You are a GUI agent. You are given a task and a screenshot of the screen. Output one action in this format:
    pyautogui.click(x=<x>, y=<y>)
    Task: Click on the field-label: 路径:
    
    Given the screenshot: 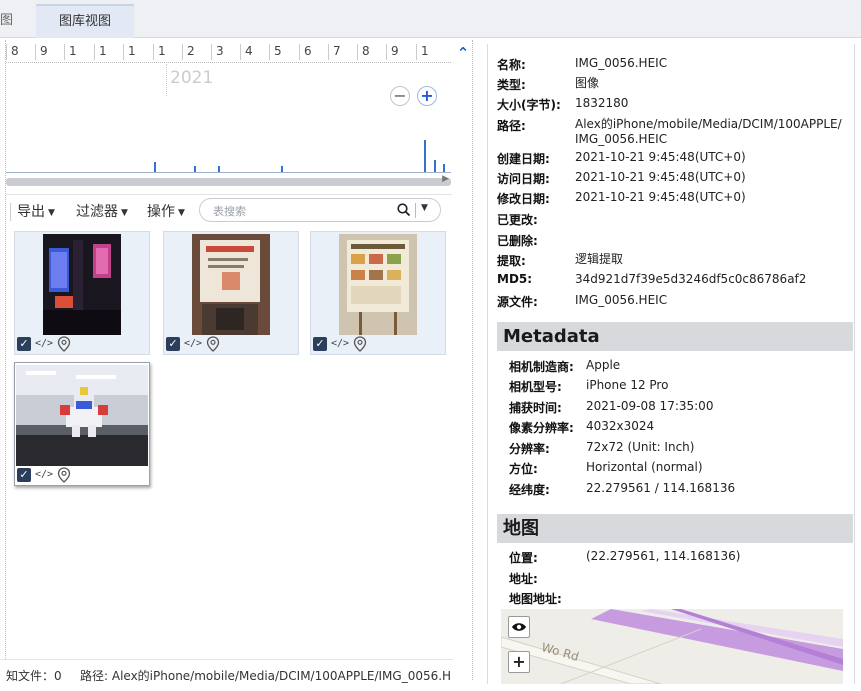 What is the action you would take?
    pyautogui.click(x=511, y=126)
    